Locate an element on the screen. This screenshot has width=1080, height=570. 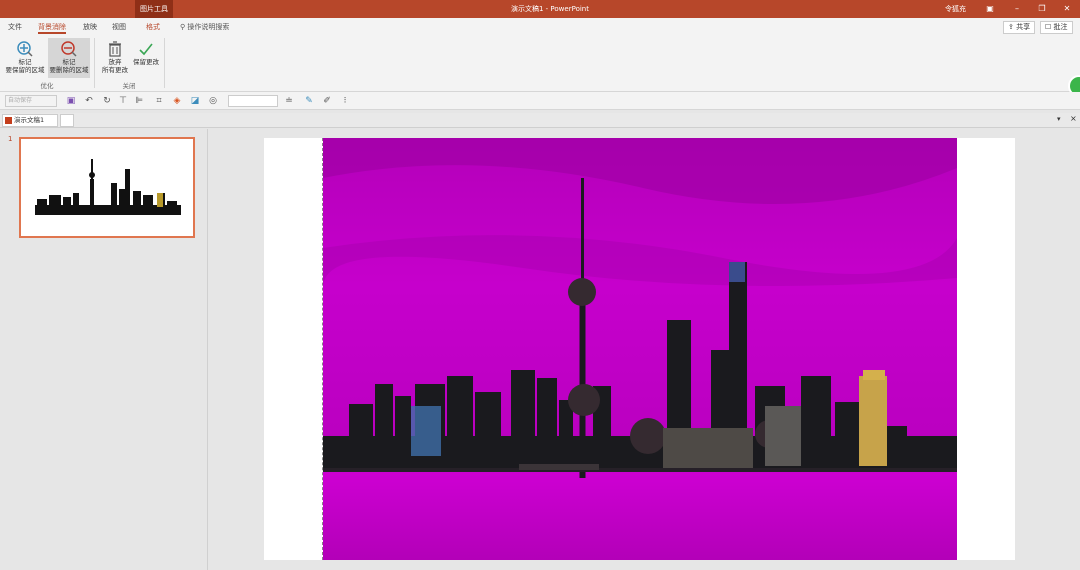
pen-icon: ✐ is located at coordinates (327, 101).